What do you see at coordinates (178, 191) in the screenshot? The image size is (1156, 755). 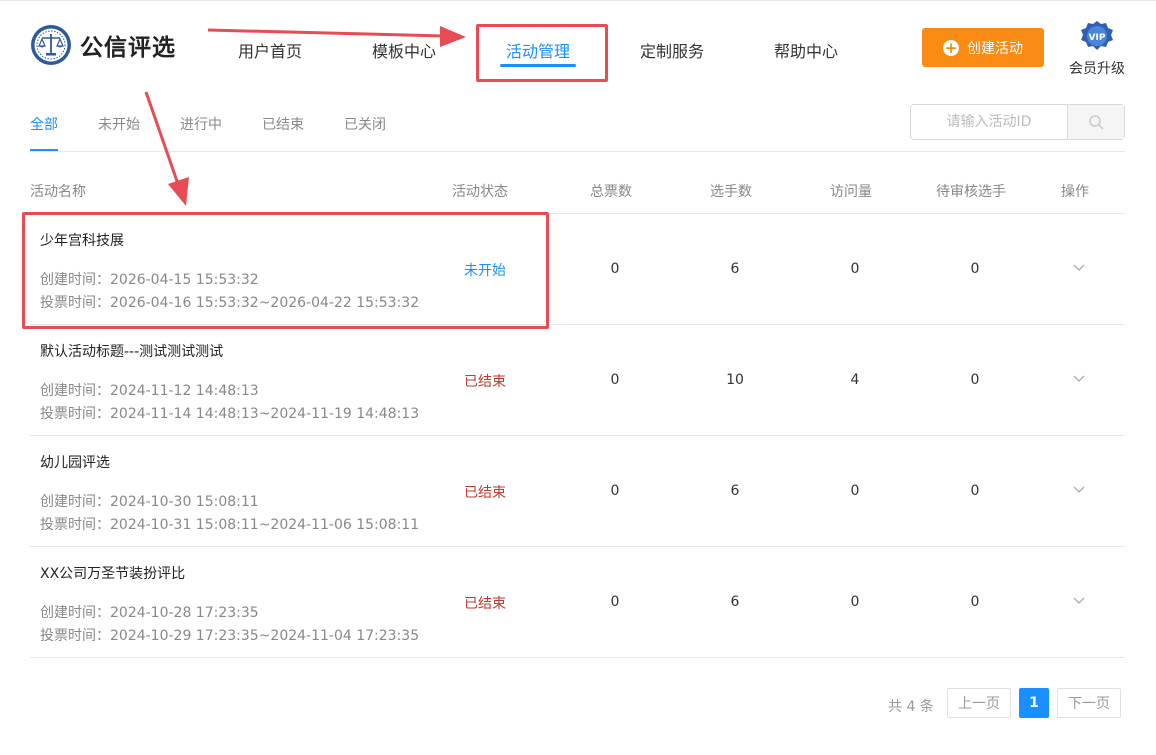 I see `annotation-arrowhead-row` at bounding box center [178, 191].